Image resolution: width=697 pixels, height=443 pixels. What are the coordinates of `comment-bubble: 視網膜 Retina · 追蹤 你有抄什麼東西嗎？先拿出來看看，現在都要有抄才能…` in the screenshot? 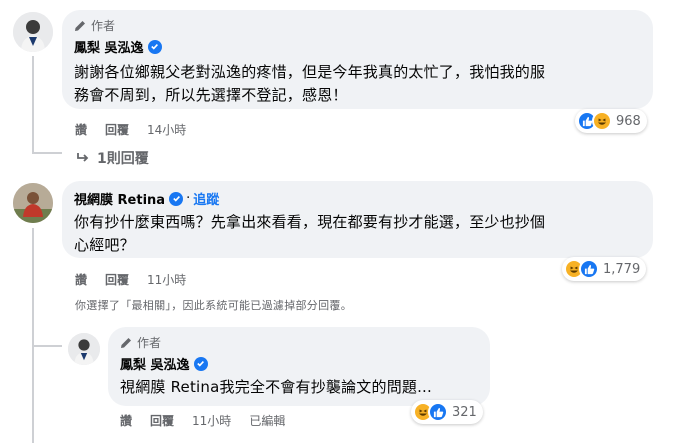 It's located at (357, 219).